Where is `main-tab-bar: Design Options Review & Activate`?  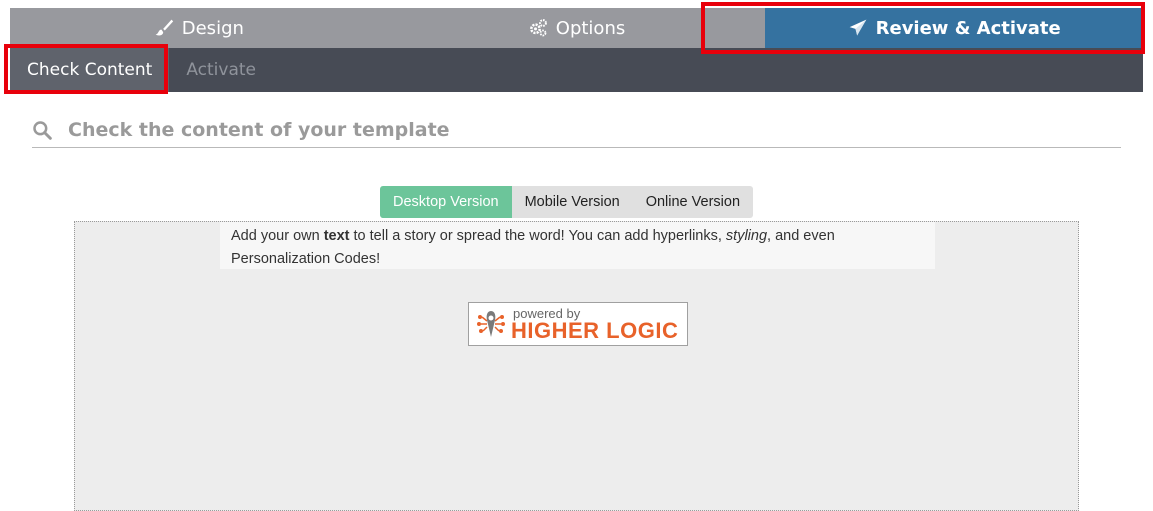 main-tab-bar: Design Options Review & Activate is located at coordinates (577, 28).